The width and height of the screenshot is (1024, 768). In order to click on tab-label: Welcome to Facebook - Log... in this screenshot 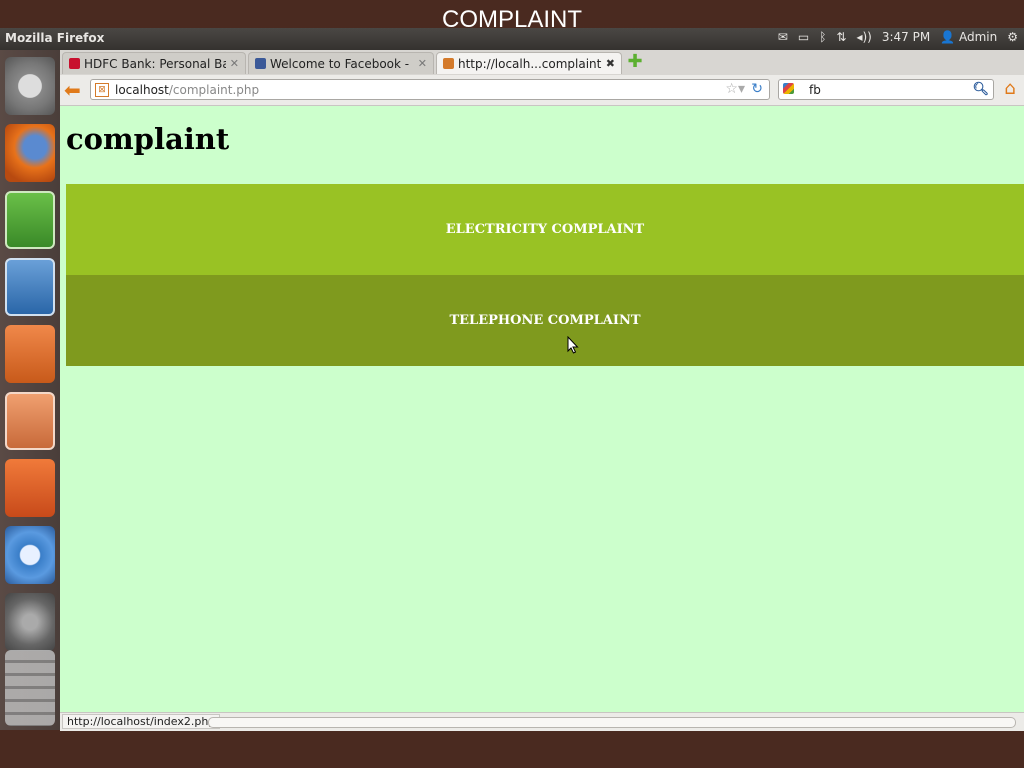, I will do `click(342, 63)`.